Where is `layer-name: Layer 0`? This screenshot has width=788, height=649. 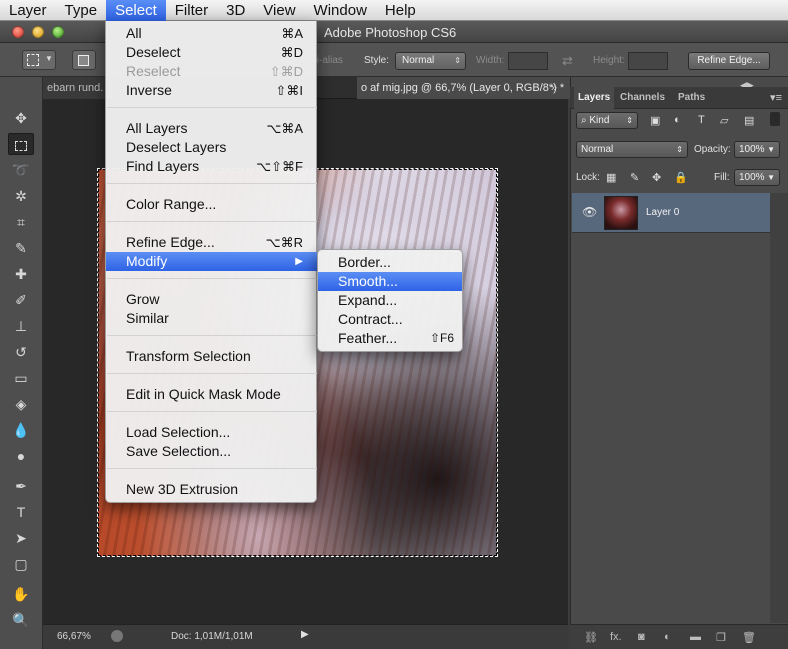 layer-name: Layer 0 is located at coordinates (662, 212).